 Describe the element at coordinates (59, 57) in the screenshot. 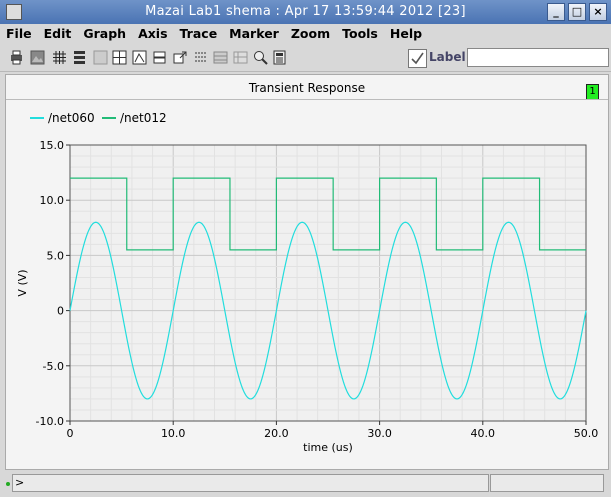

I see `grid-icon` at that location.